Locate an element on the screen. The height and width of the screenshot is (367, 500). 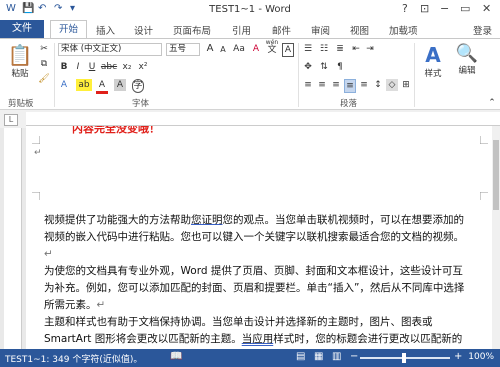
distributed-icon: ≡ is located at coordinates (364, 85).